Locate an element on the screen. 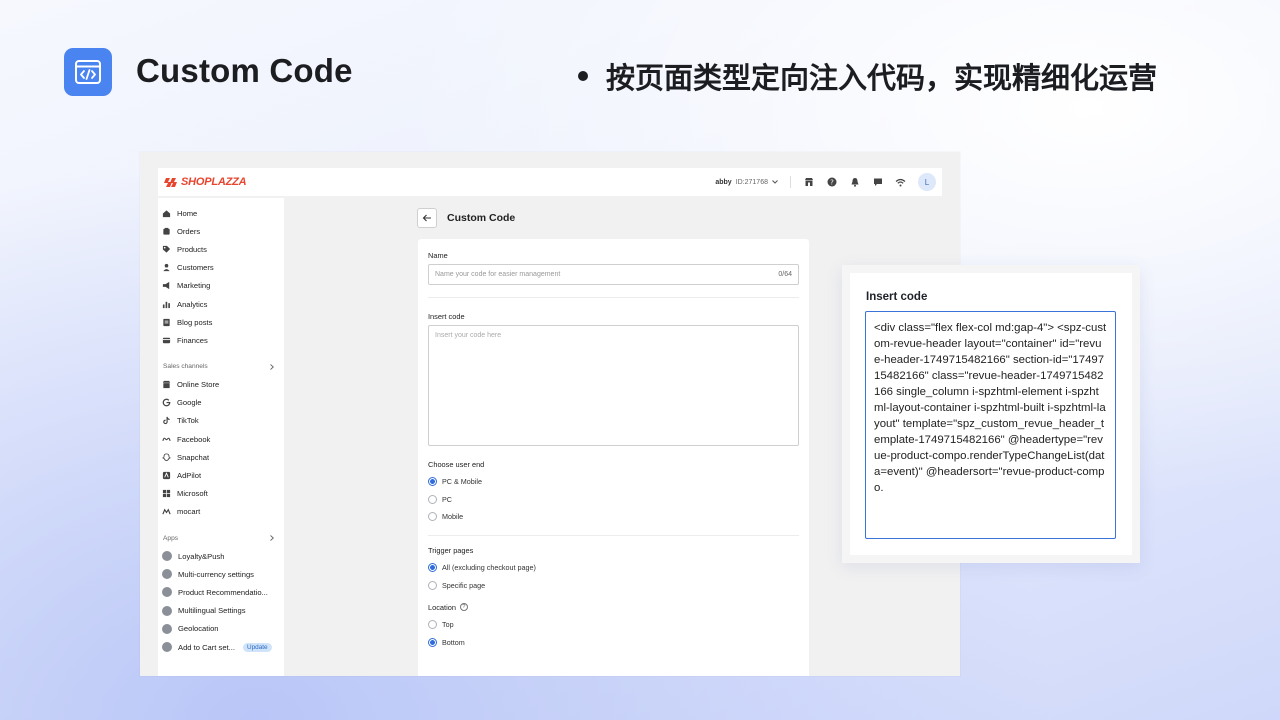 This screenshot has height=720, width=1280. home-icon is located at coordinates (166, 213).